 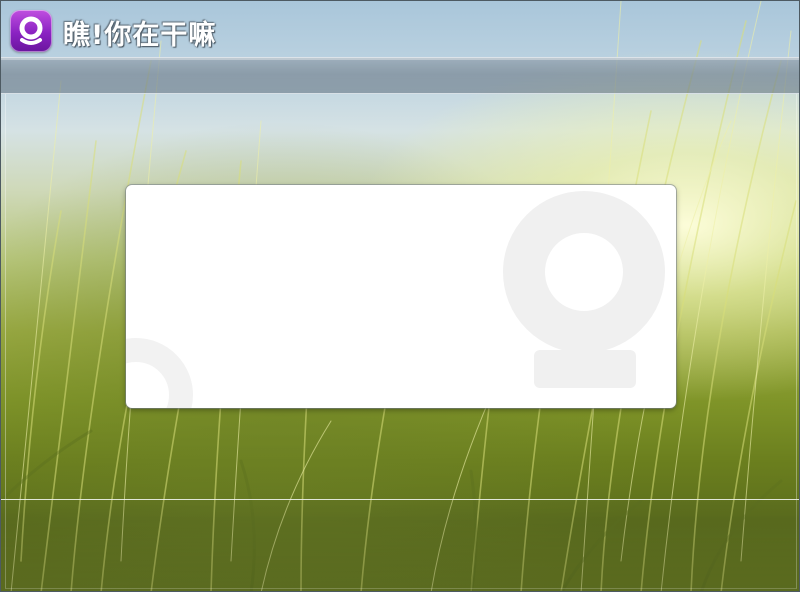 I want to click on toolbar, so click(x=400, y=75).